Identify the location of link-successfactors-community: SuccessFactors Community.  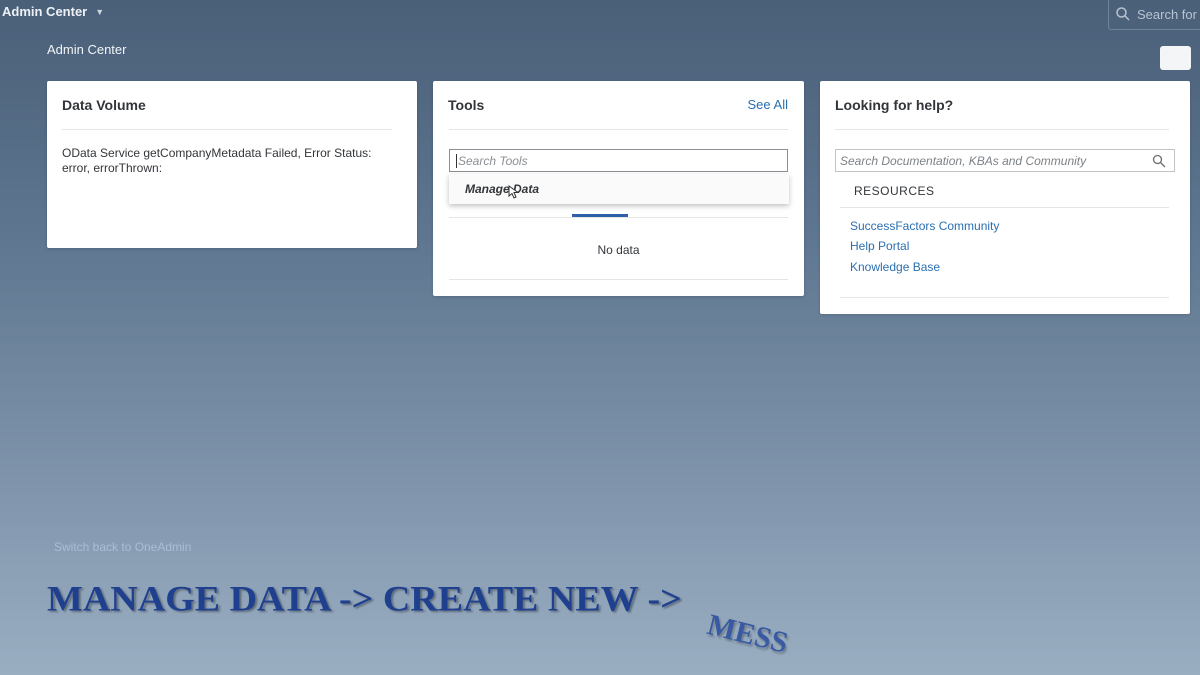
(924, 226).